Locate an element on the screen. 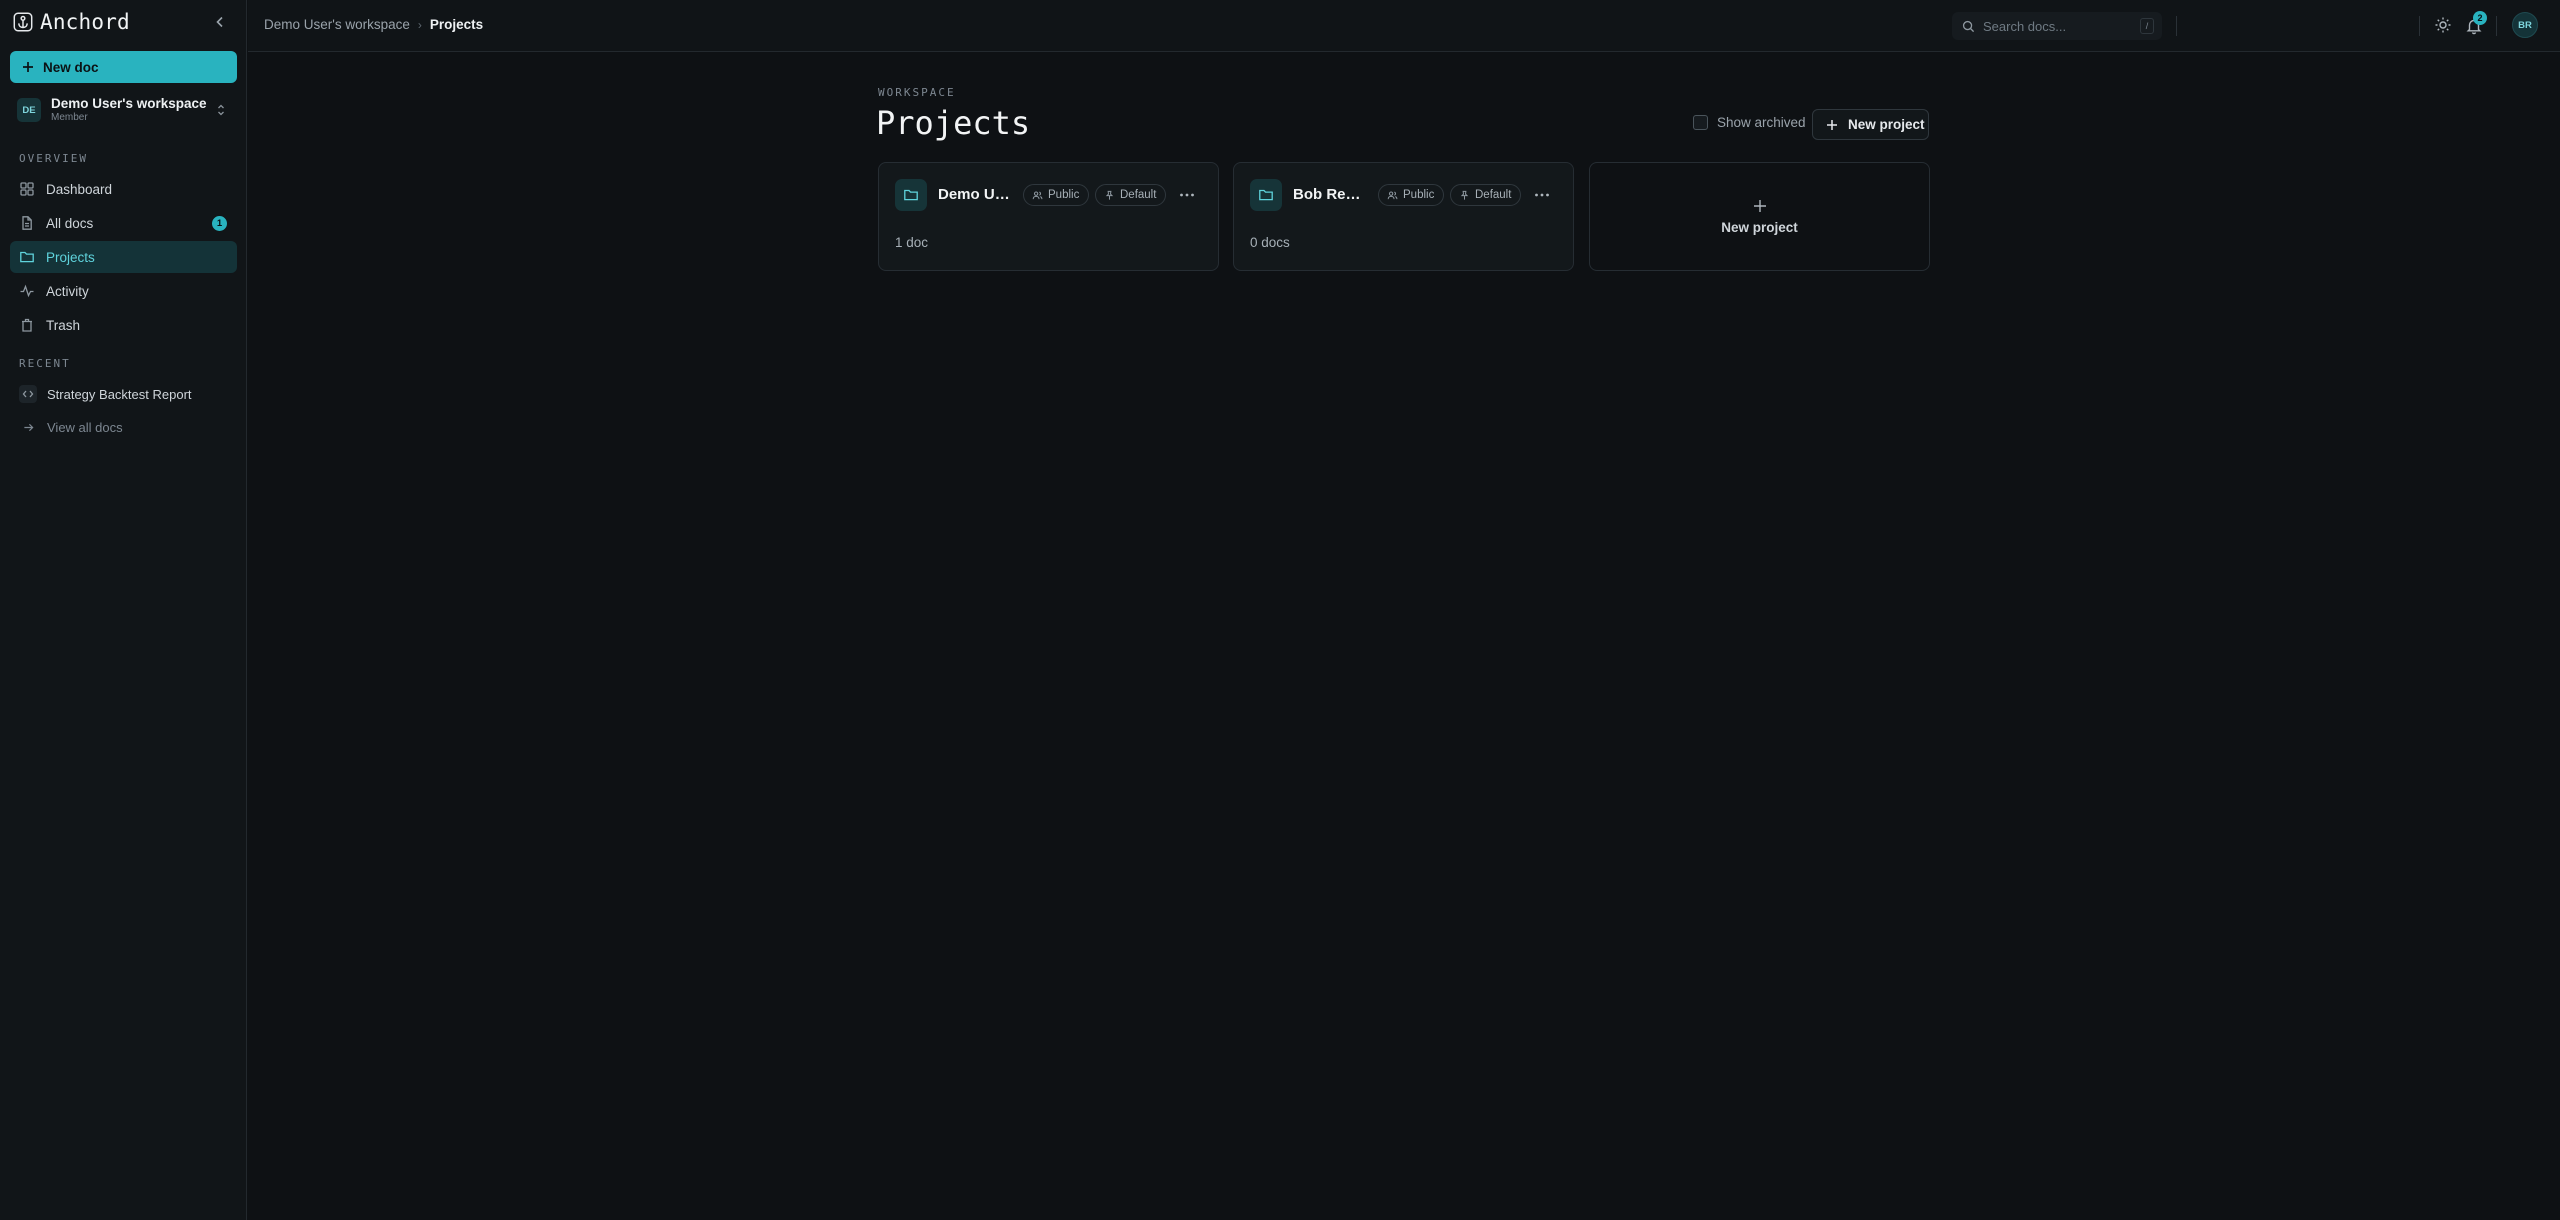 Image resolution: width=2560 pixels, height=1220 pixels. breadcrumb: Demo User's workspace › Projects is located at coordinates (373, 24).